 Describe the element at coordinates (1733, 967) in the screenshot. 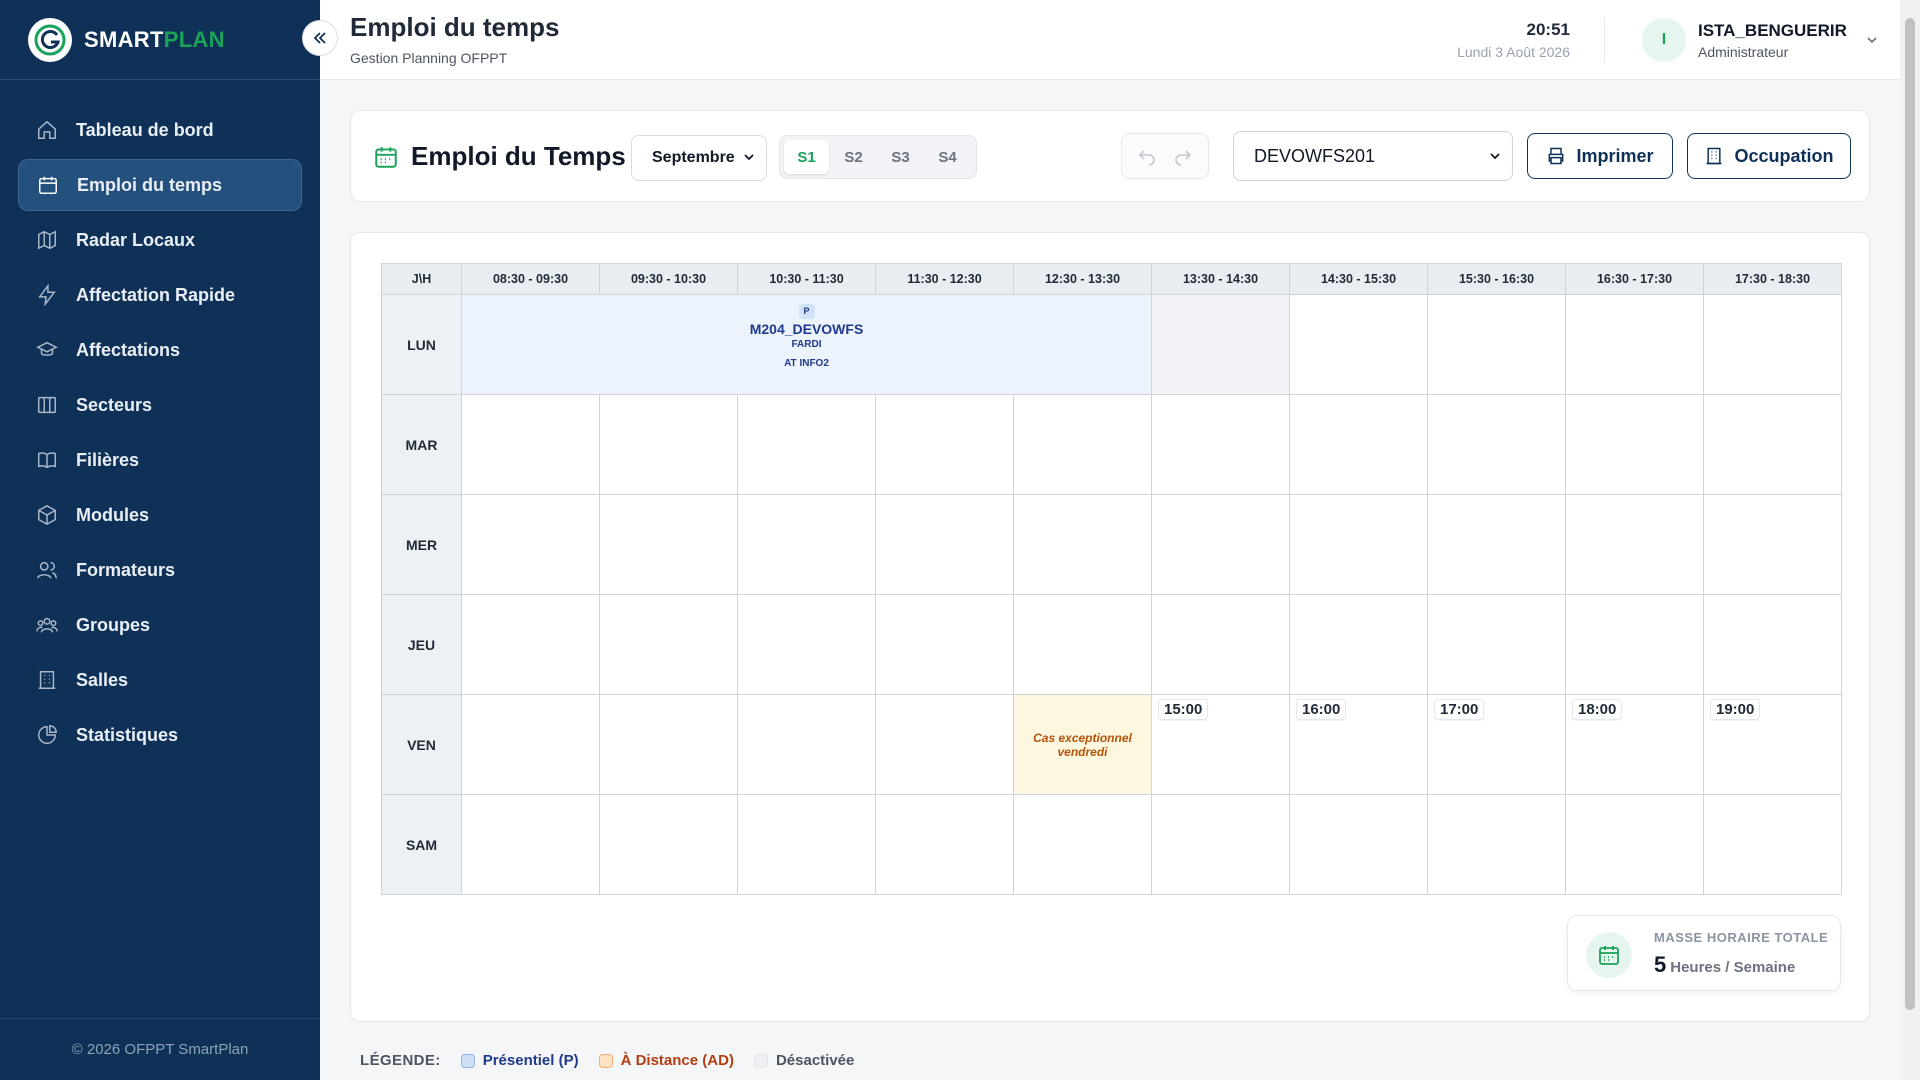

I see `total-hours-unit: Heures / Semaine` at that location.